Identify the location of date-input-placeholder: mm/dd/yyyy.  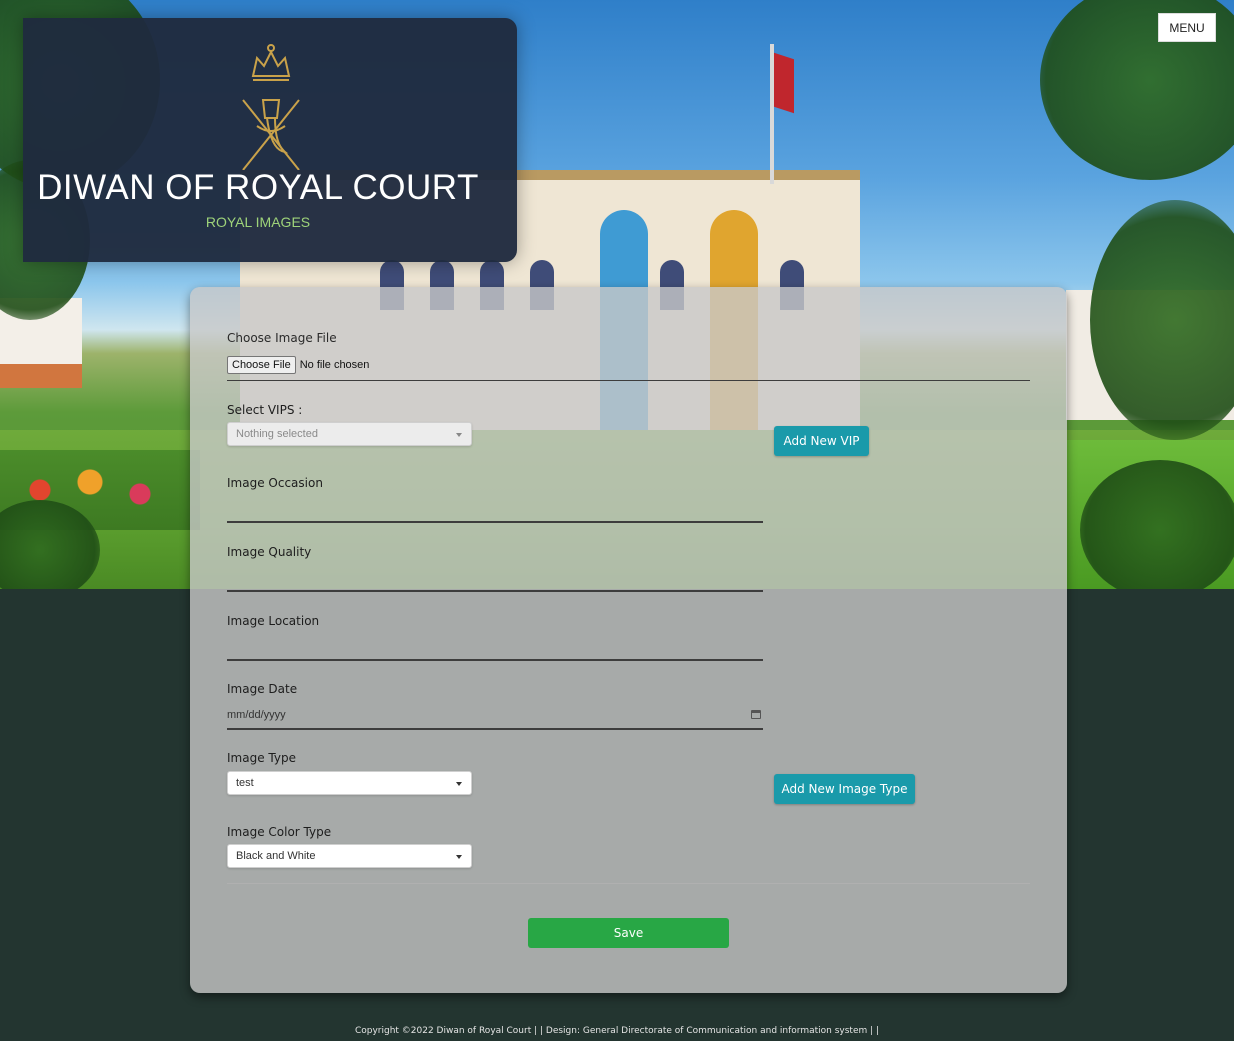
(256, 715).